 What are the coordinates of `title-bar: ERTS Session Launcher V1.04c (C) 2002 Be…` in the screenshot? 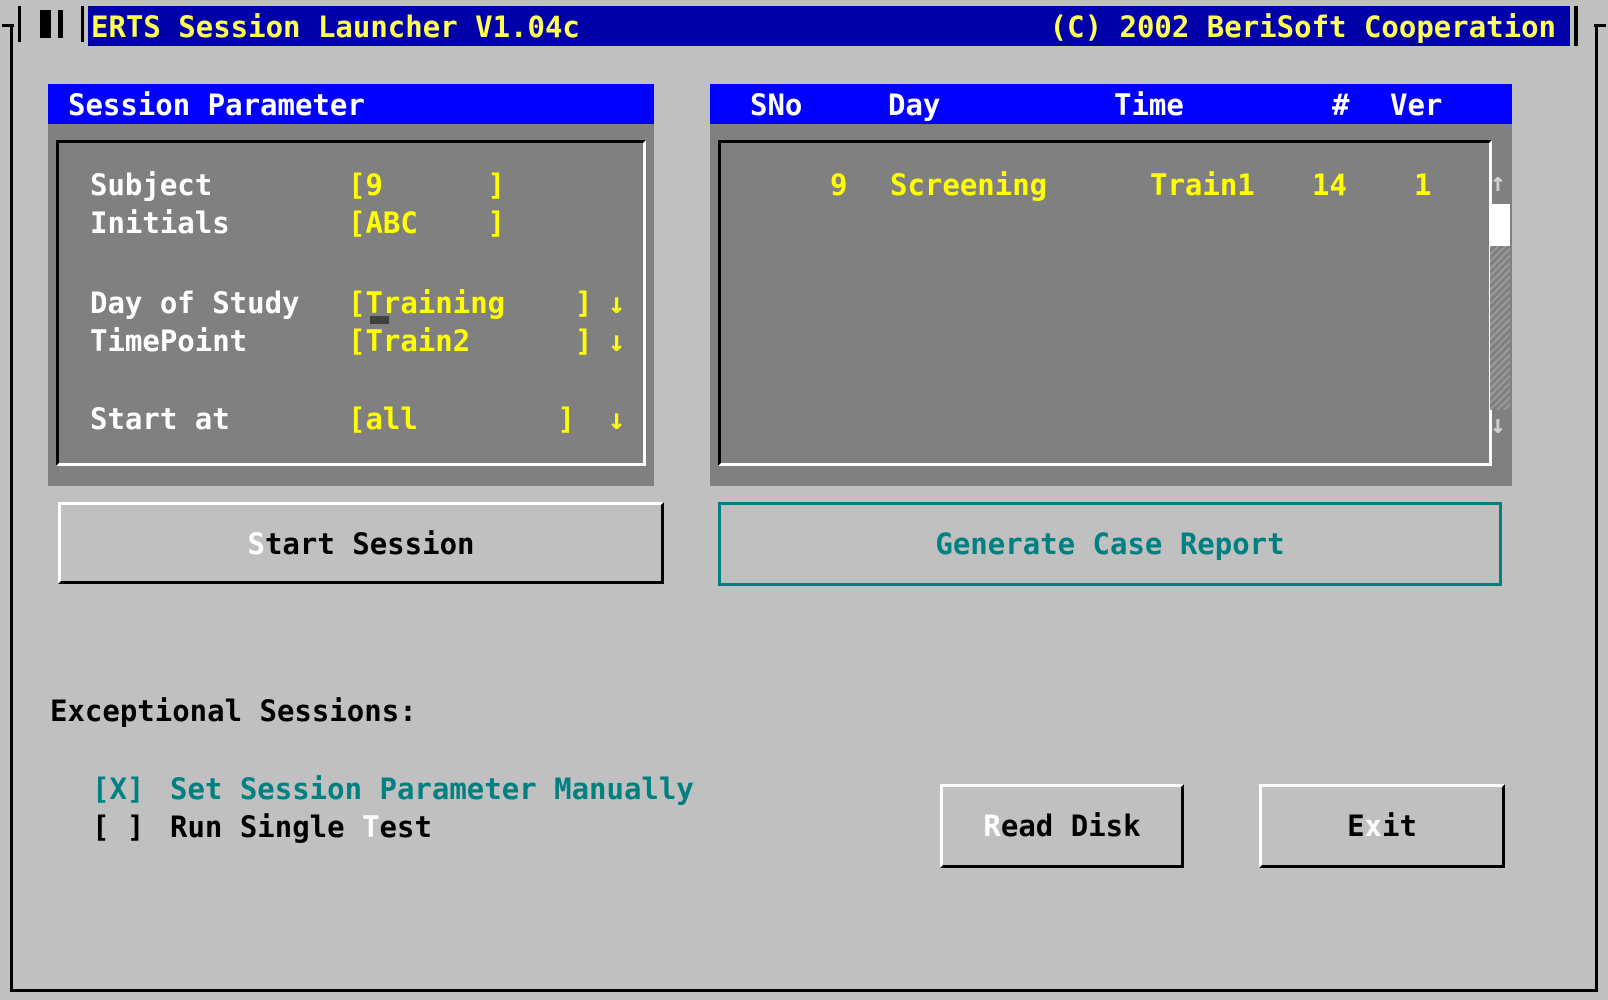 It's located at (829, 26).